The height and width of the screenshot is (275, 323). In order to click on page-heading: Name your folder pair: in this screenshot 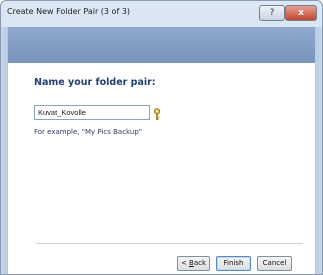, I will do `click(95, 82)`.